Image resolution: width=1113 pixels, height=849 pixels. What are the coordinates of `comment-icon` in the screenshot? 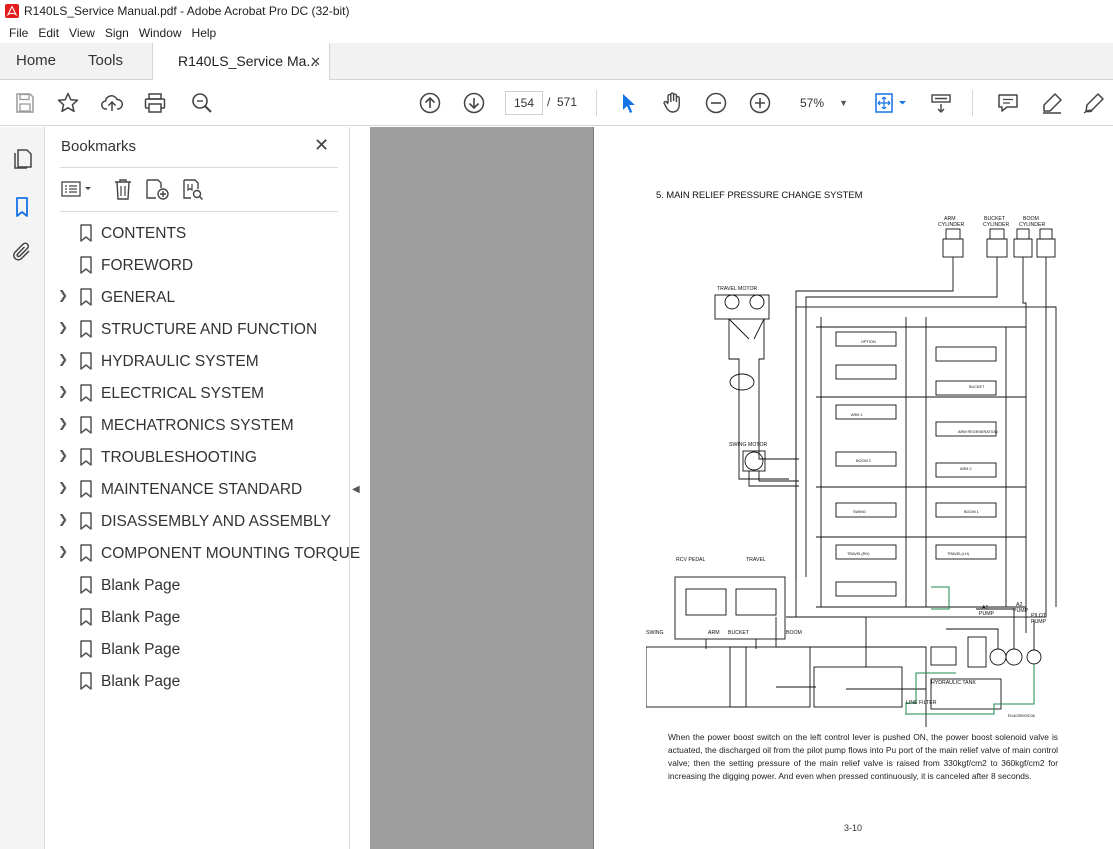 It's located at (1008, 103).